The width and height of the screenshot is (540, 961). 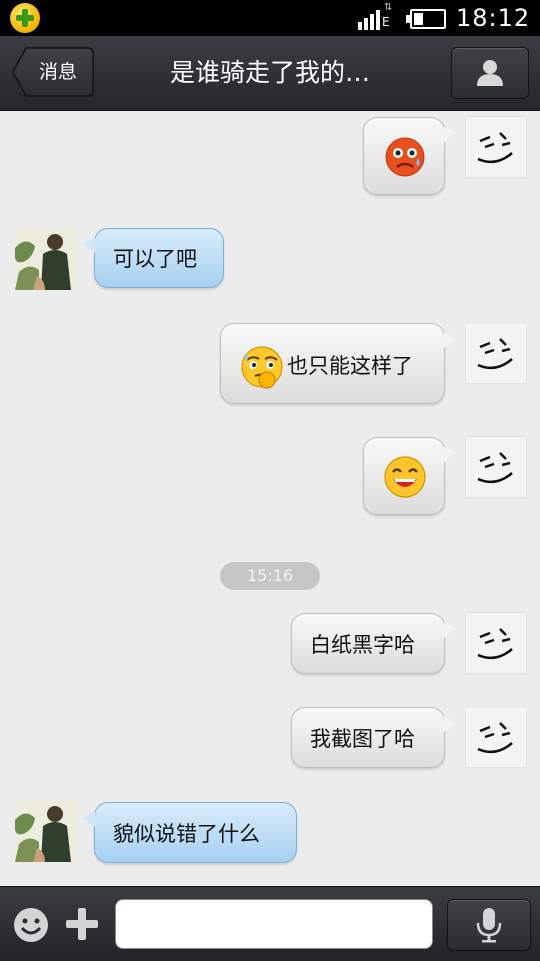 I want to click on smiley-icon, so click(x=31, y=925).